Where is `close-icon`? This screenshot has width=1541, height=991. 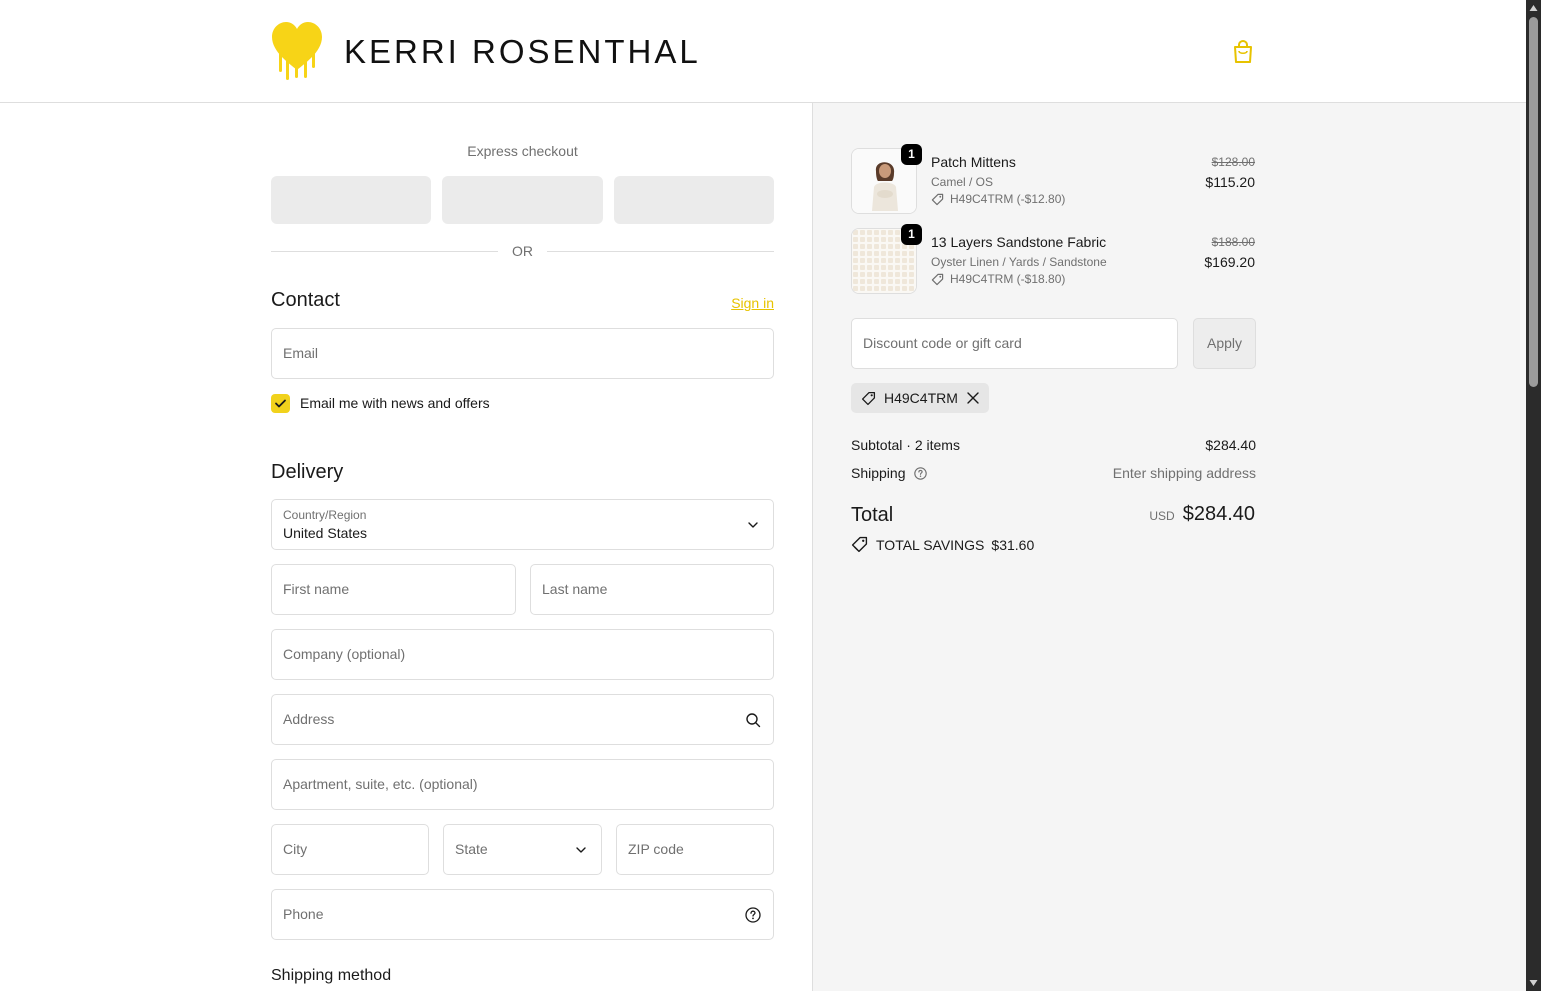
close-icon is located at coordinates (973, 398).